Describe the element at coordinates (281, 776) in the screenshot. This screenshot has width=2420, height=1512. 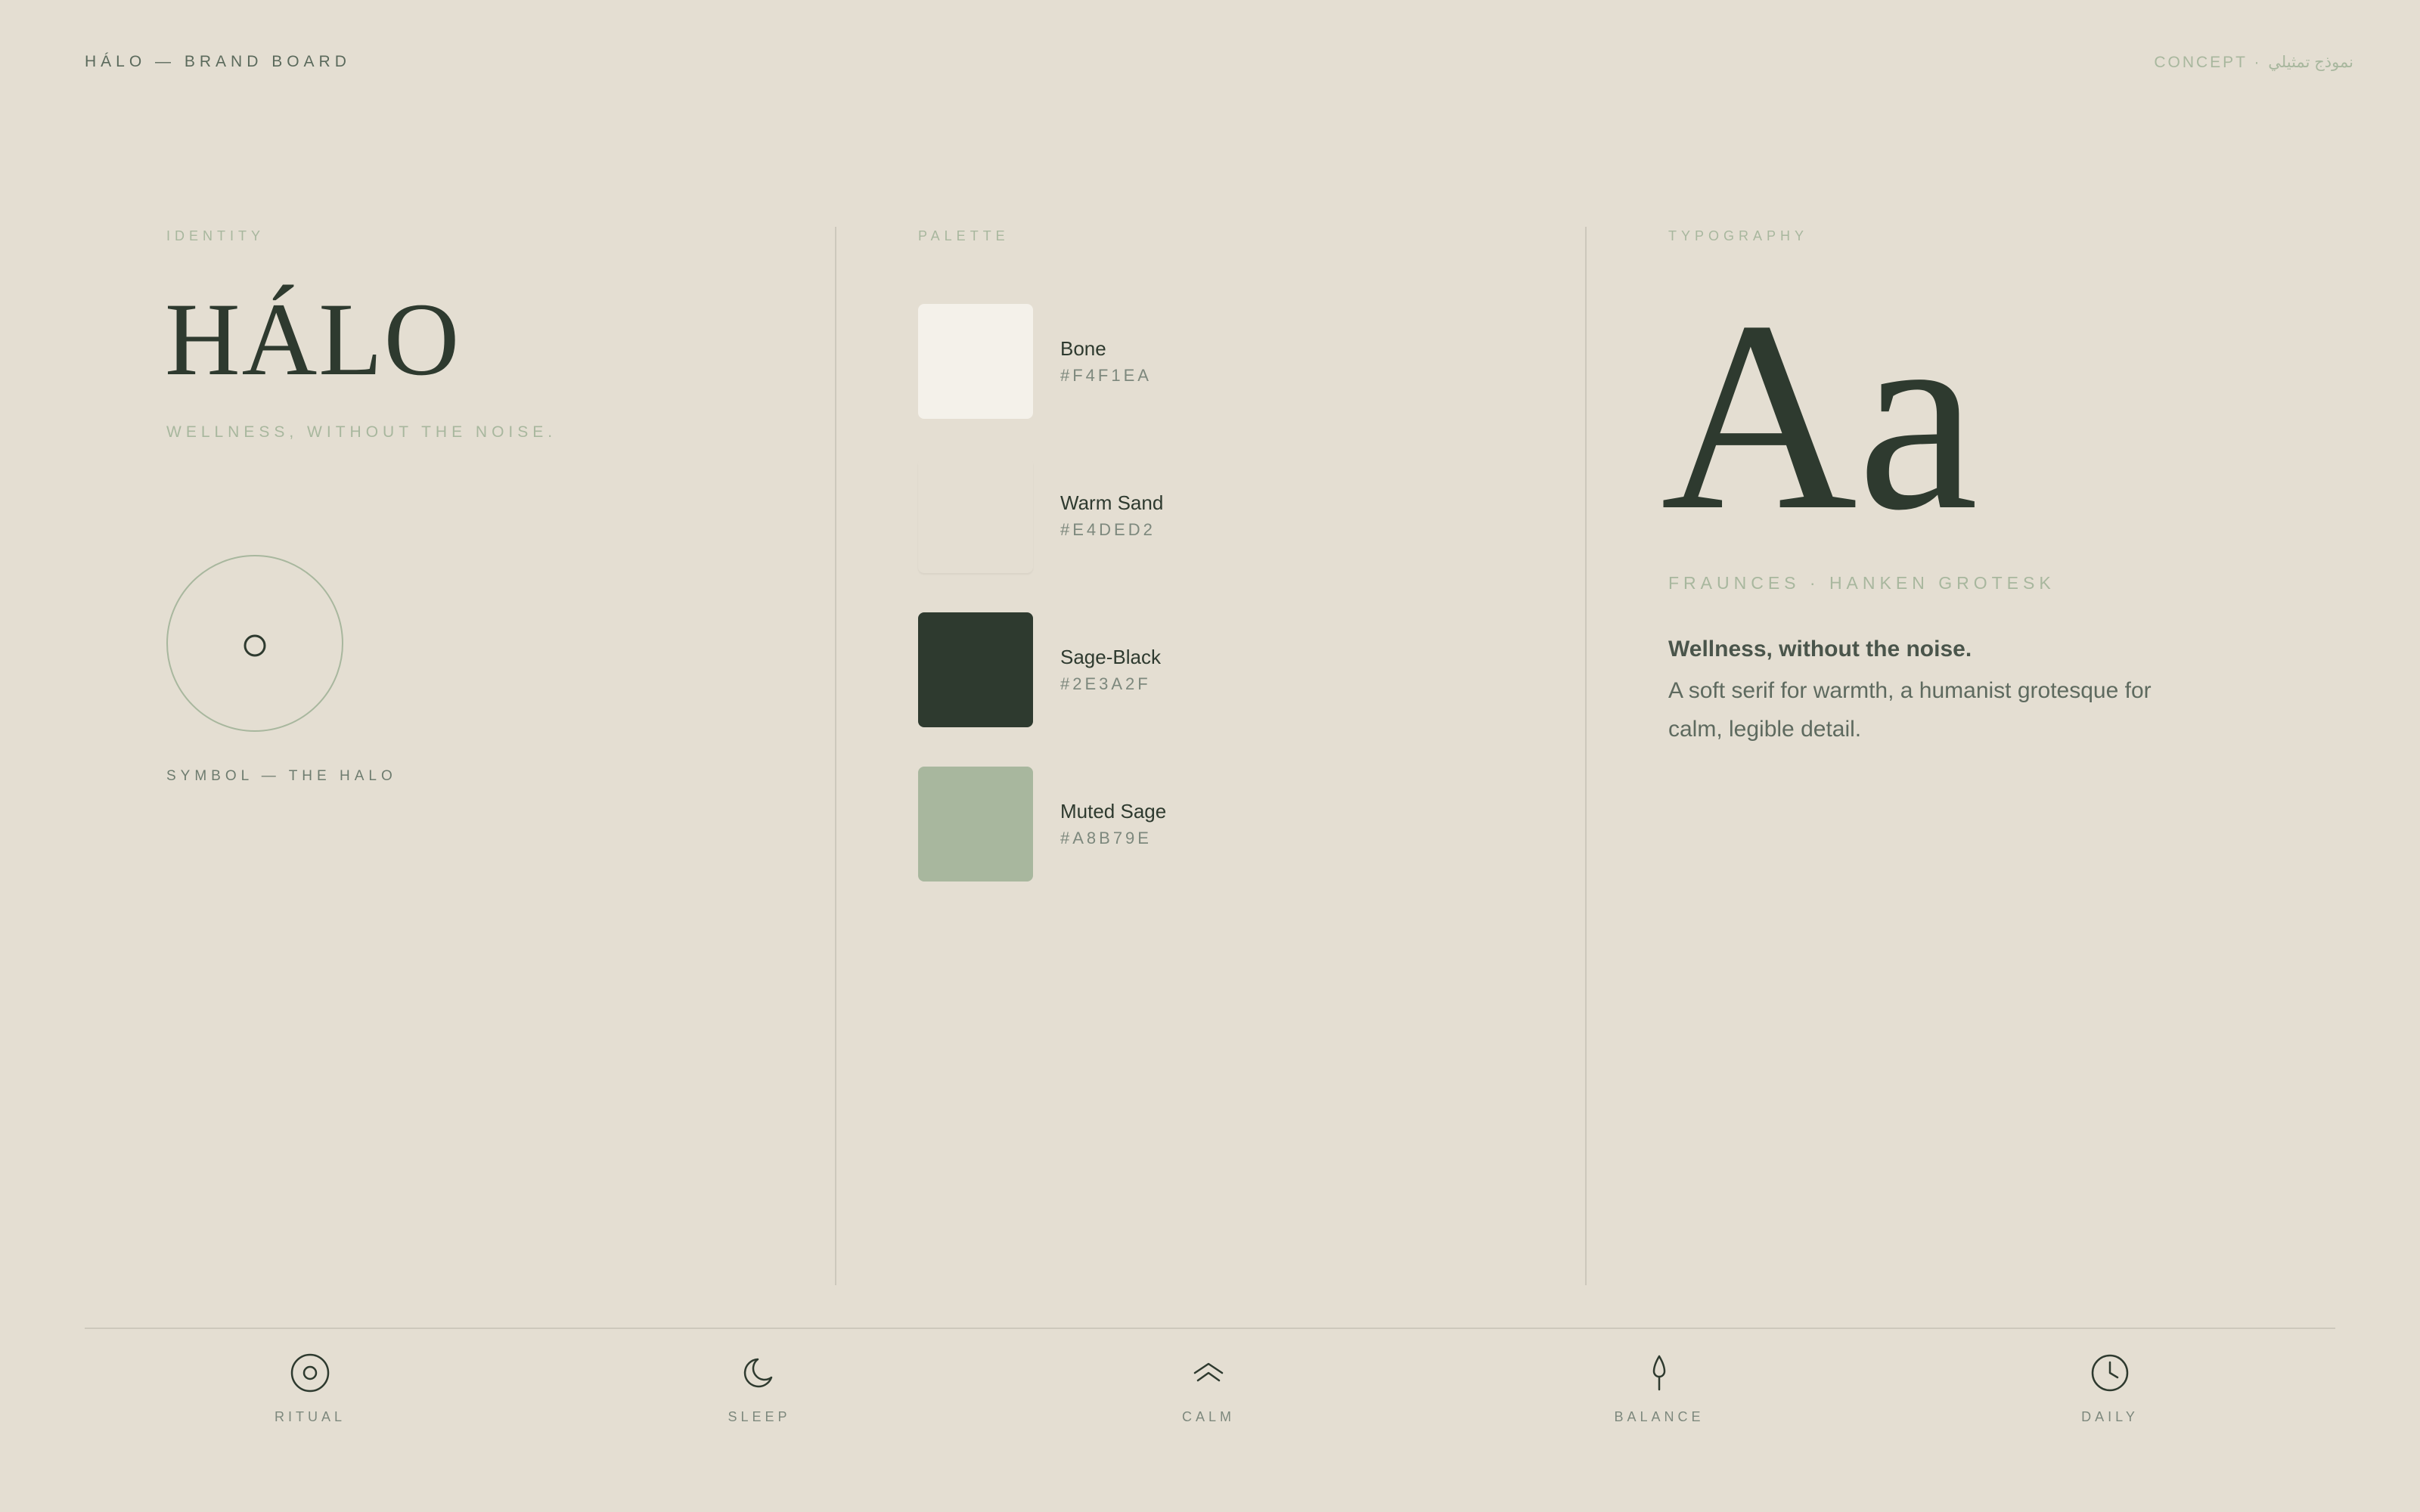
I see `symbol-label: SYMBOL — THE HALO` at that location.